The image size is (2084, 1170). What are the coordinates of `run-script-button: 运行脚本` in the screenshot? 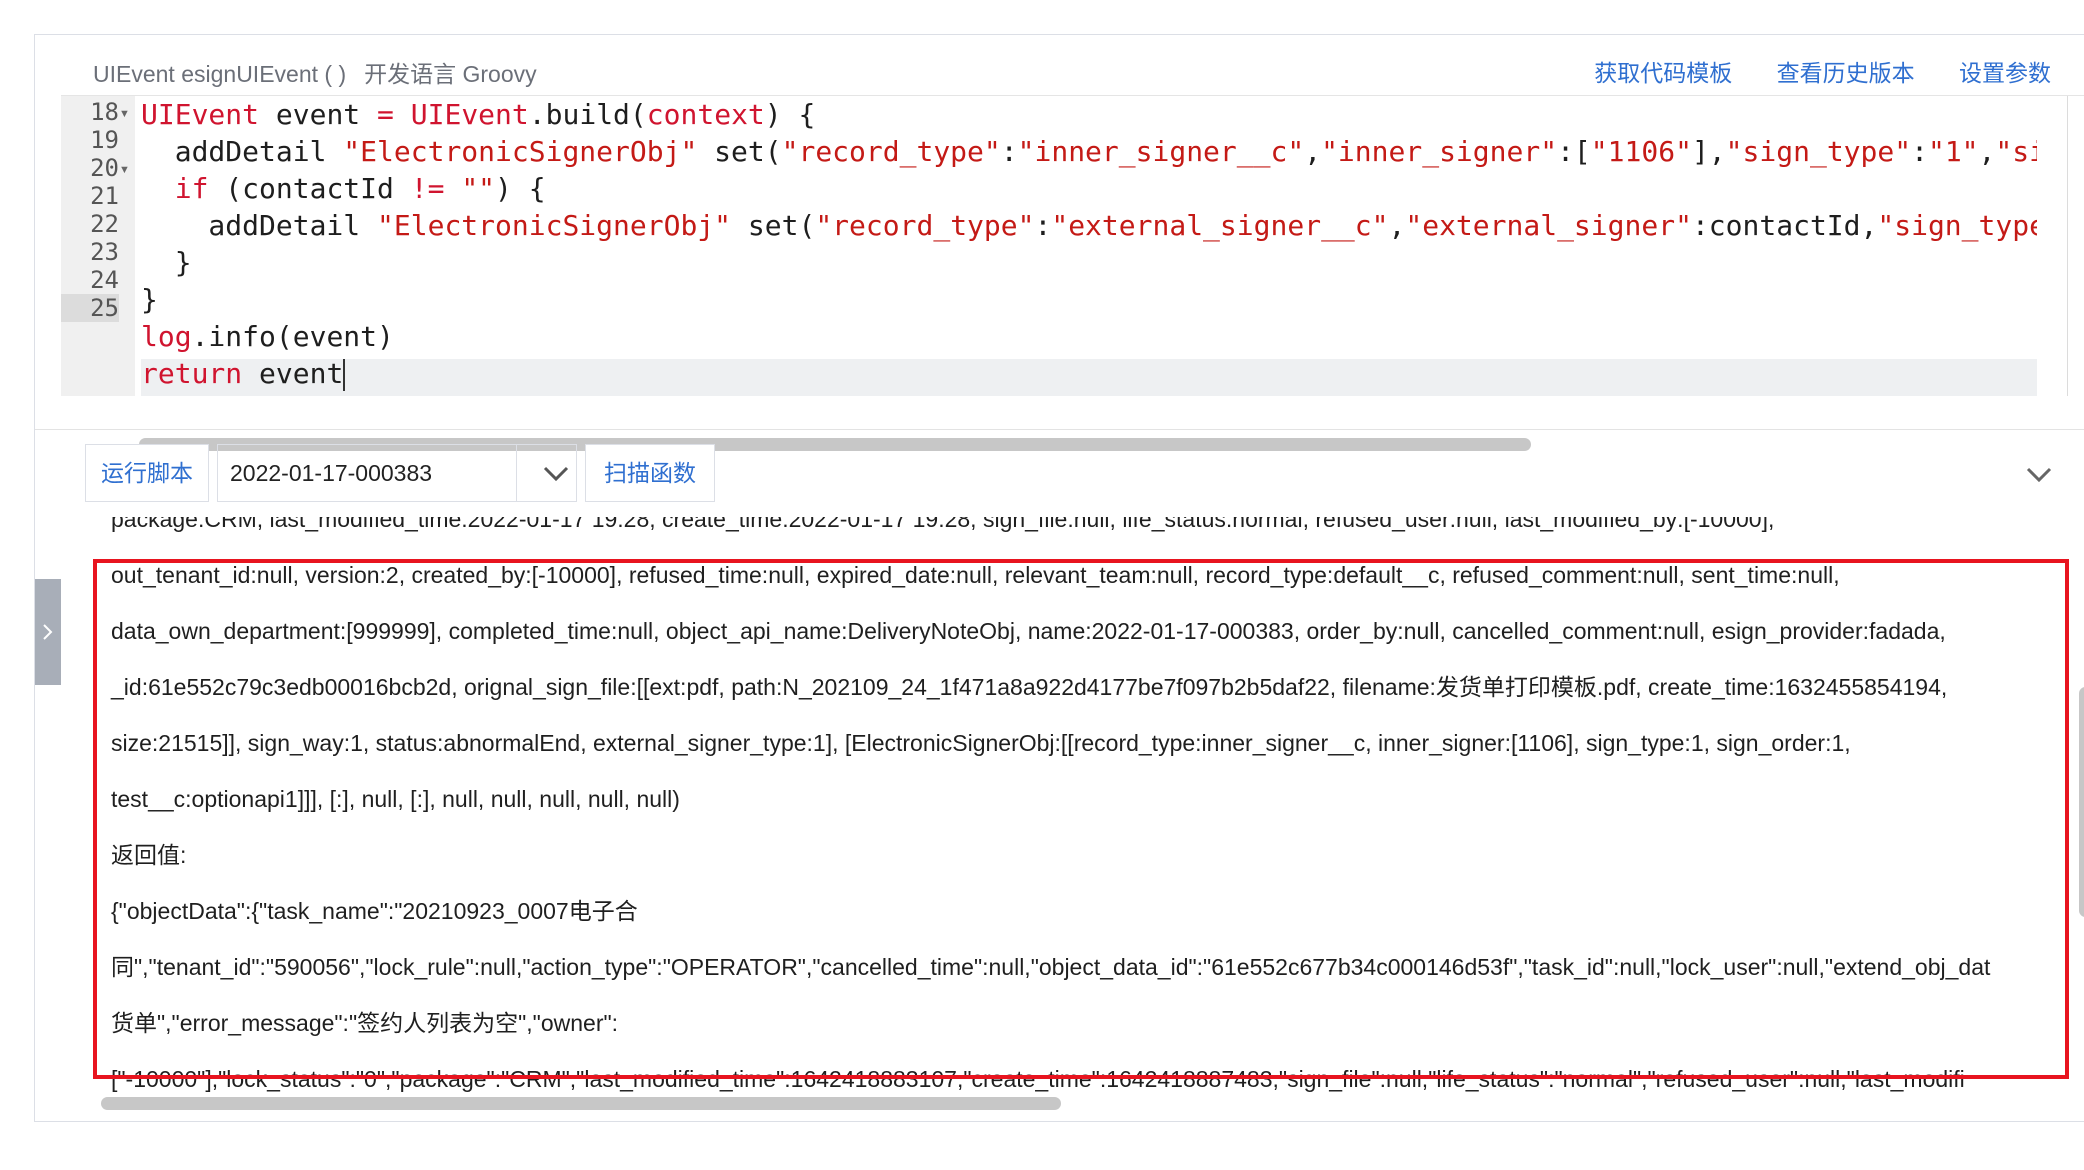 It's located at (147, 473).